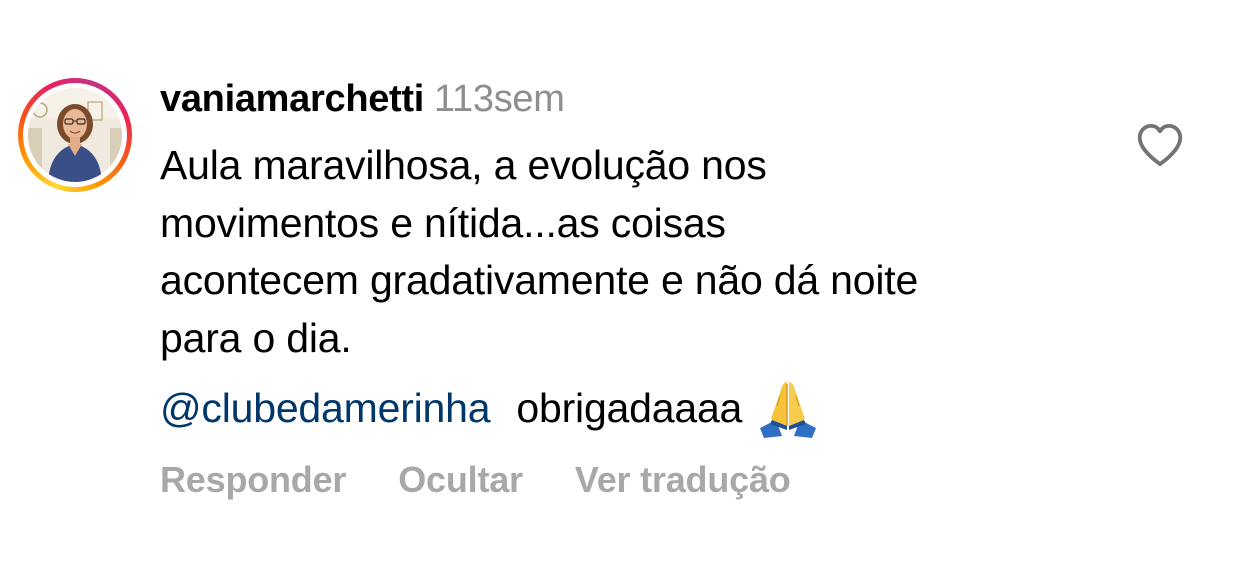 This screenshot has width=1242, height=566. Describe the element at coordinates (683, 480) in the screenshot. I see `translate-button: Ver tradução` at that location.